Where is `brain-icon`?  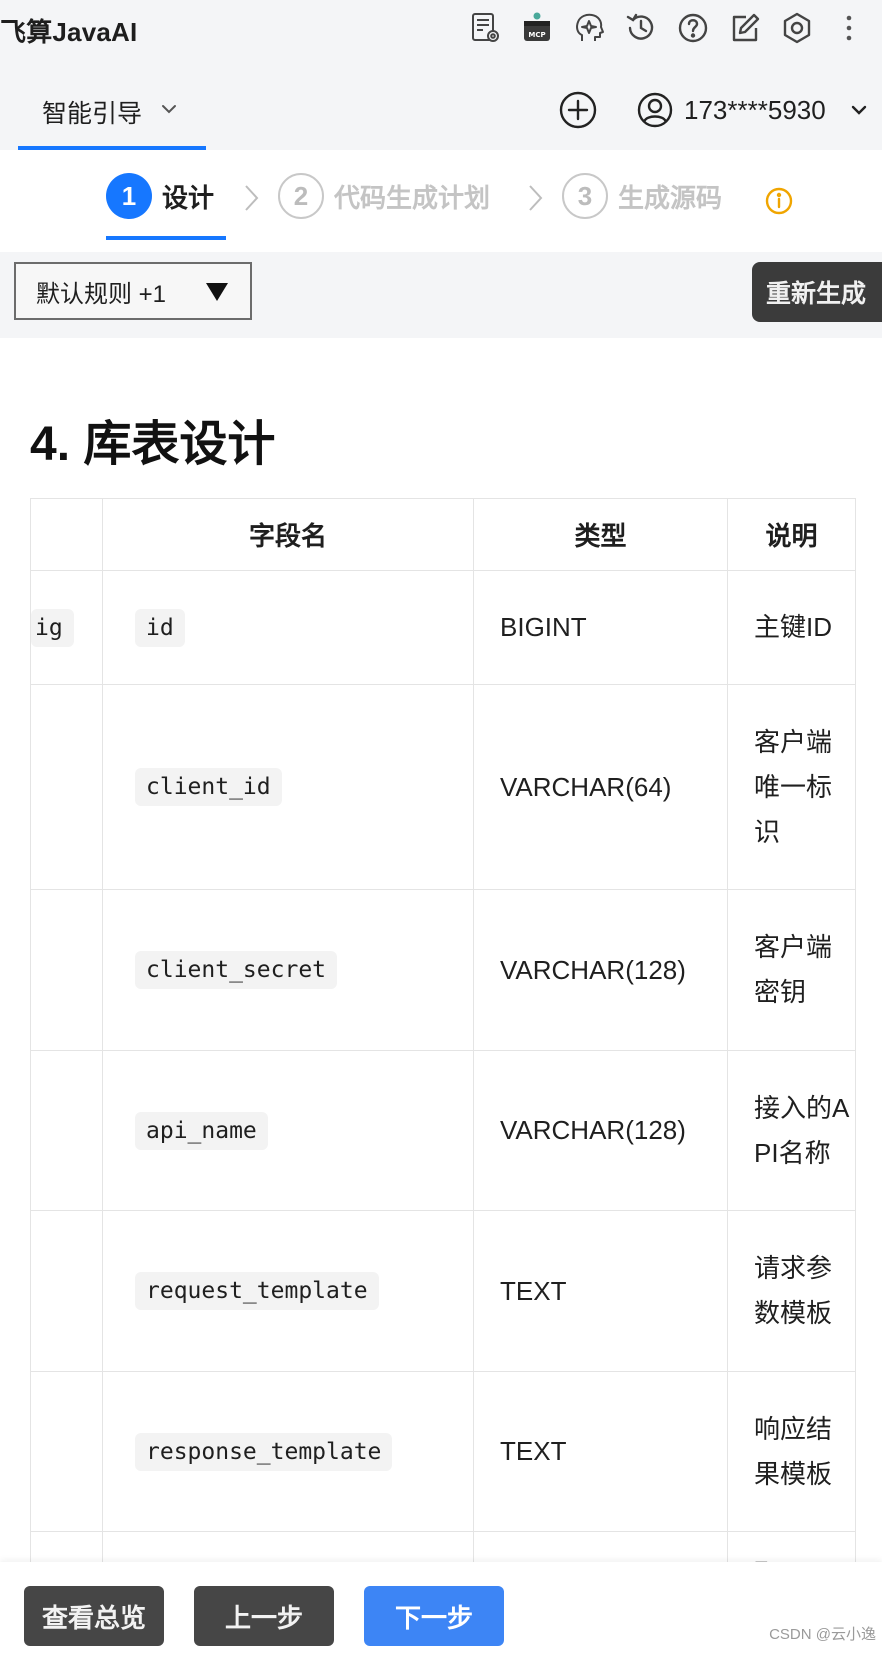
brain-icon is located at coordinates (589, 28).